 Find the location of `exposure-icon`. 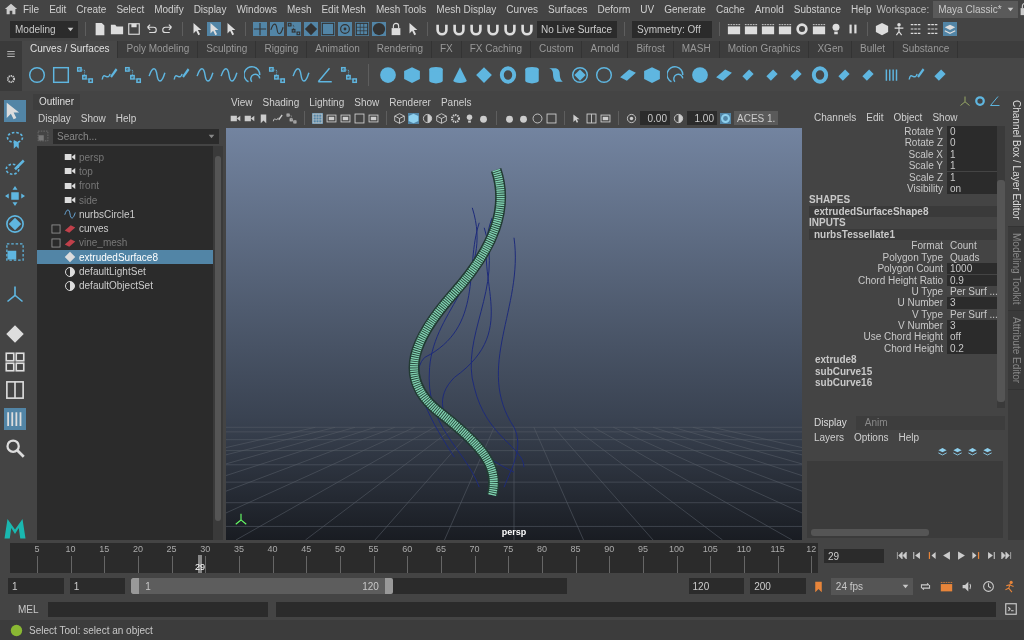

exposure-icon is located at coordinates (631, 118).